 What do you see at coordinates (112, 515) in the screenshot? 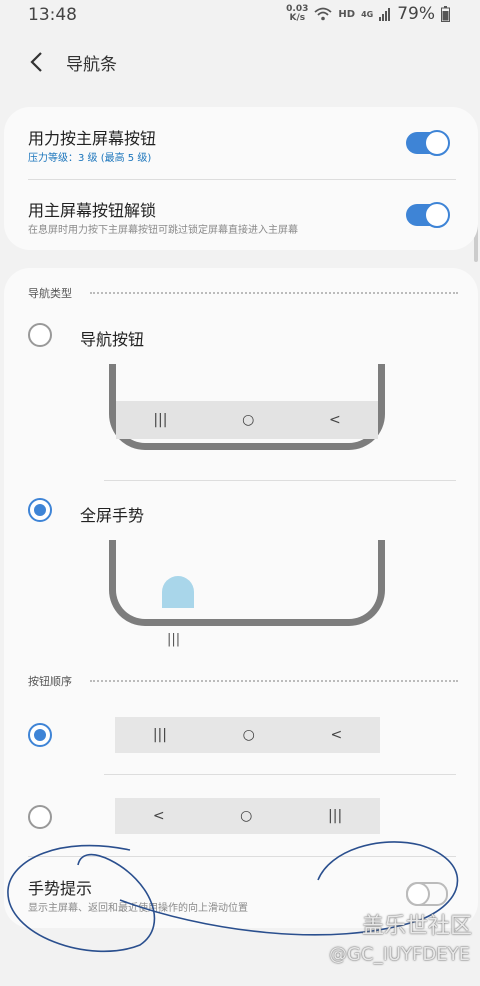
I see `gestures-label: 全屏手势` at bounding box center [112, 515].